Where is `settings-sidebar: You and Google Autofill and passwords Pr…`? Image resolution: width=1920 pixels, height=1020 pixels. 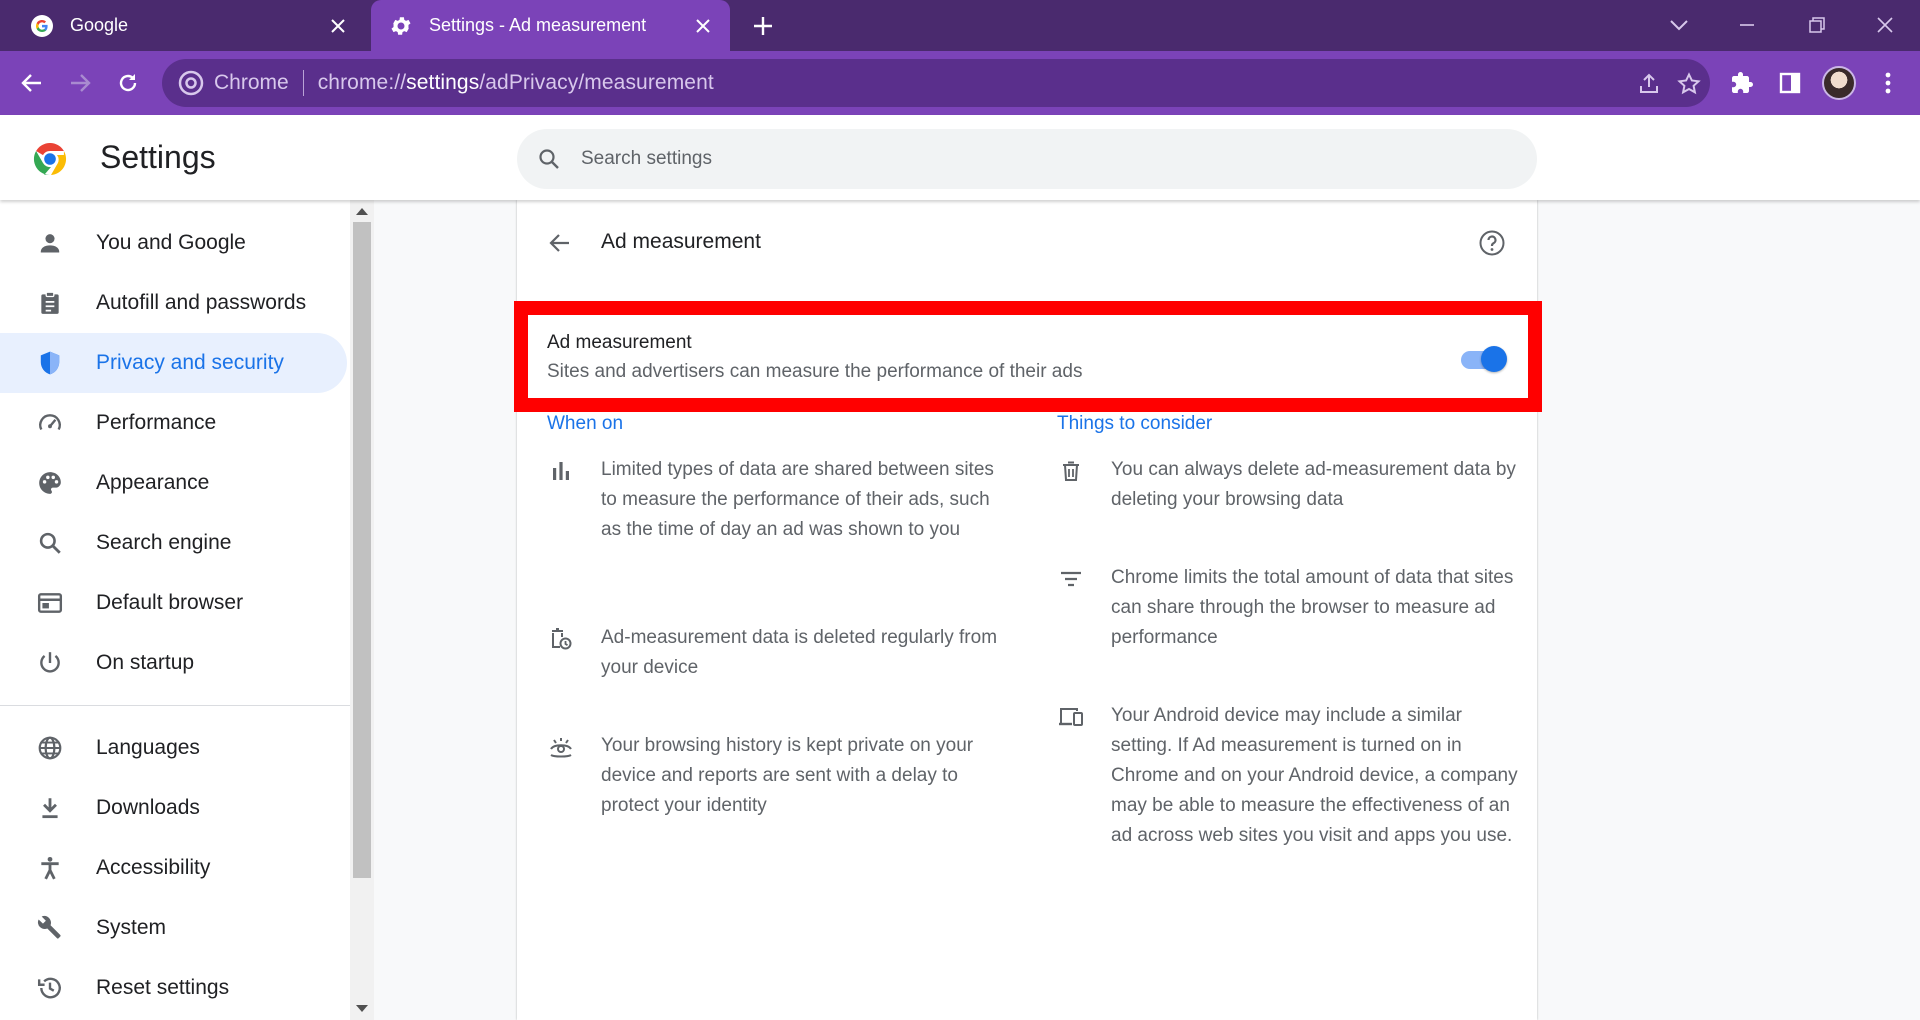
settings-sidebar: You and Google Autofill and passwords Pr… is located at coordinates (175, 610).